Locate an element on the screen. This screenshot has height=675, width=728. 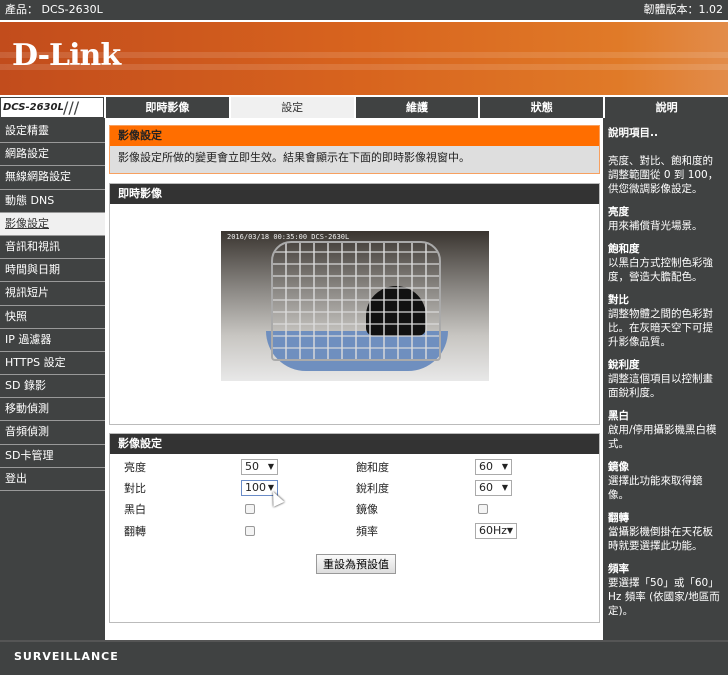
frequency-select: 60Hz ▼ is located at coordinates (496, 531).